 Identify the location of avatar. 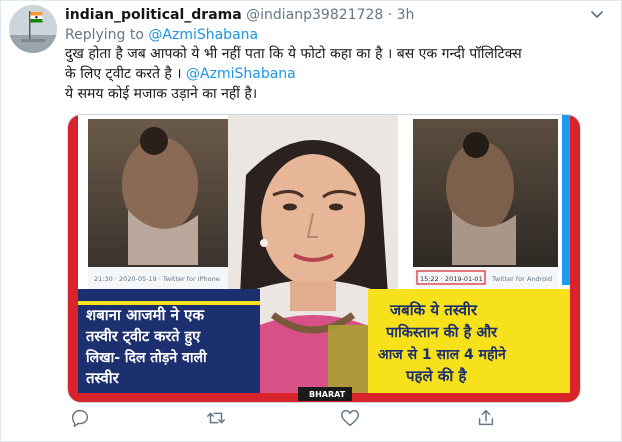
(33, 29).